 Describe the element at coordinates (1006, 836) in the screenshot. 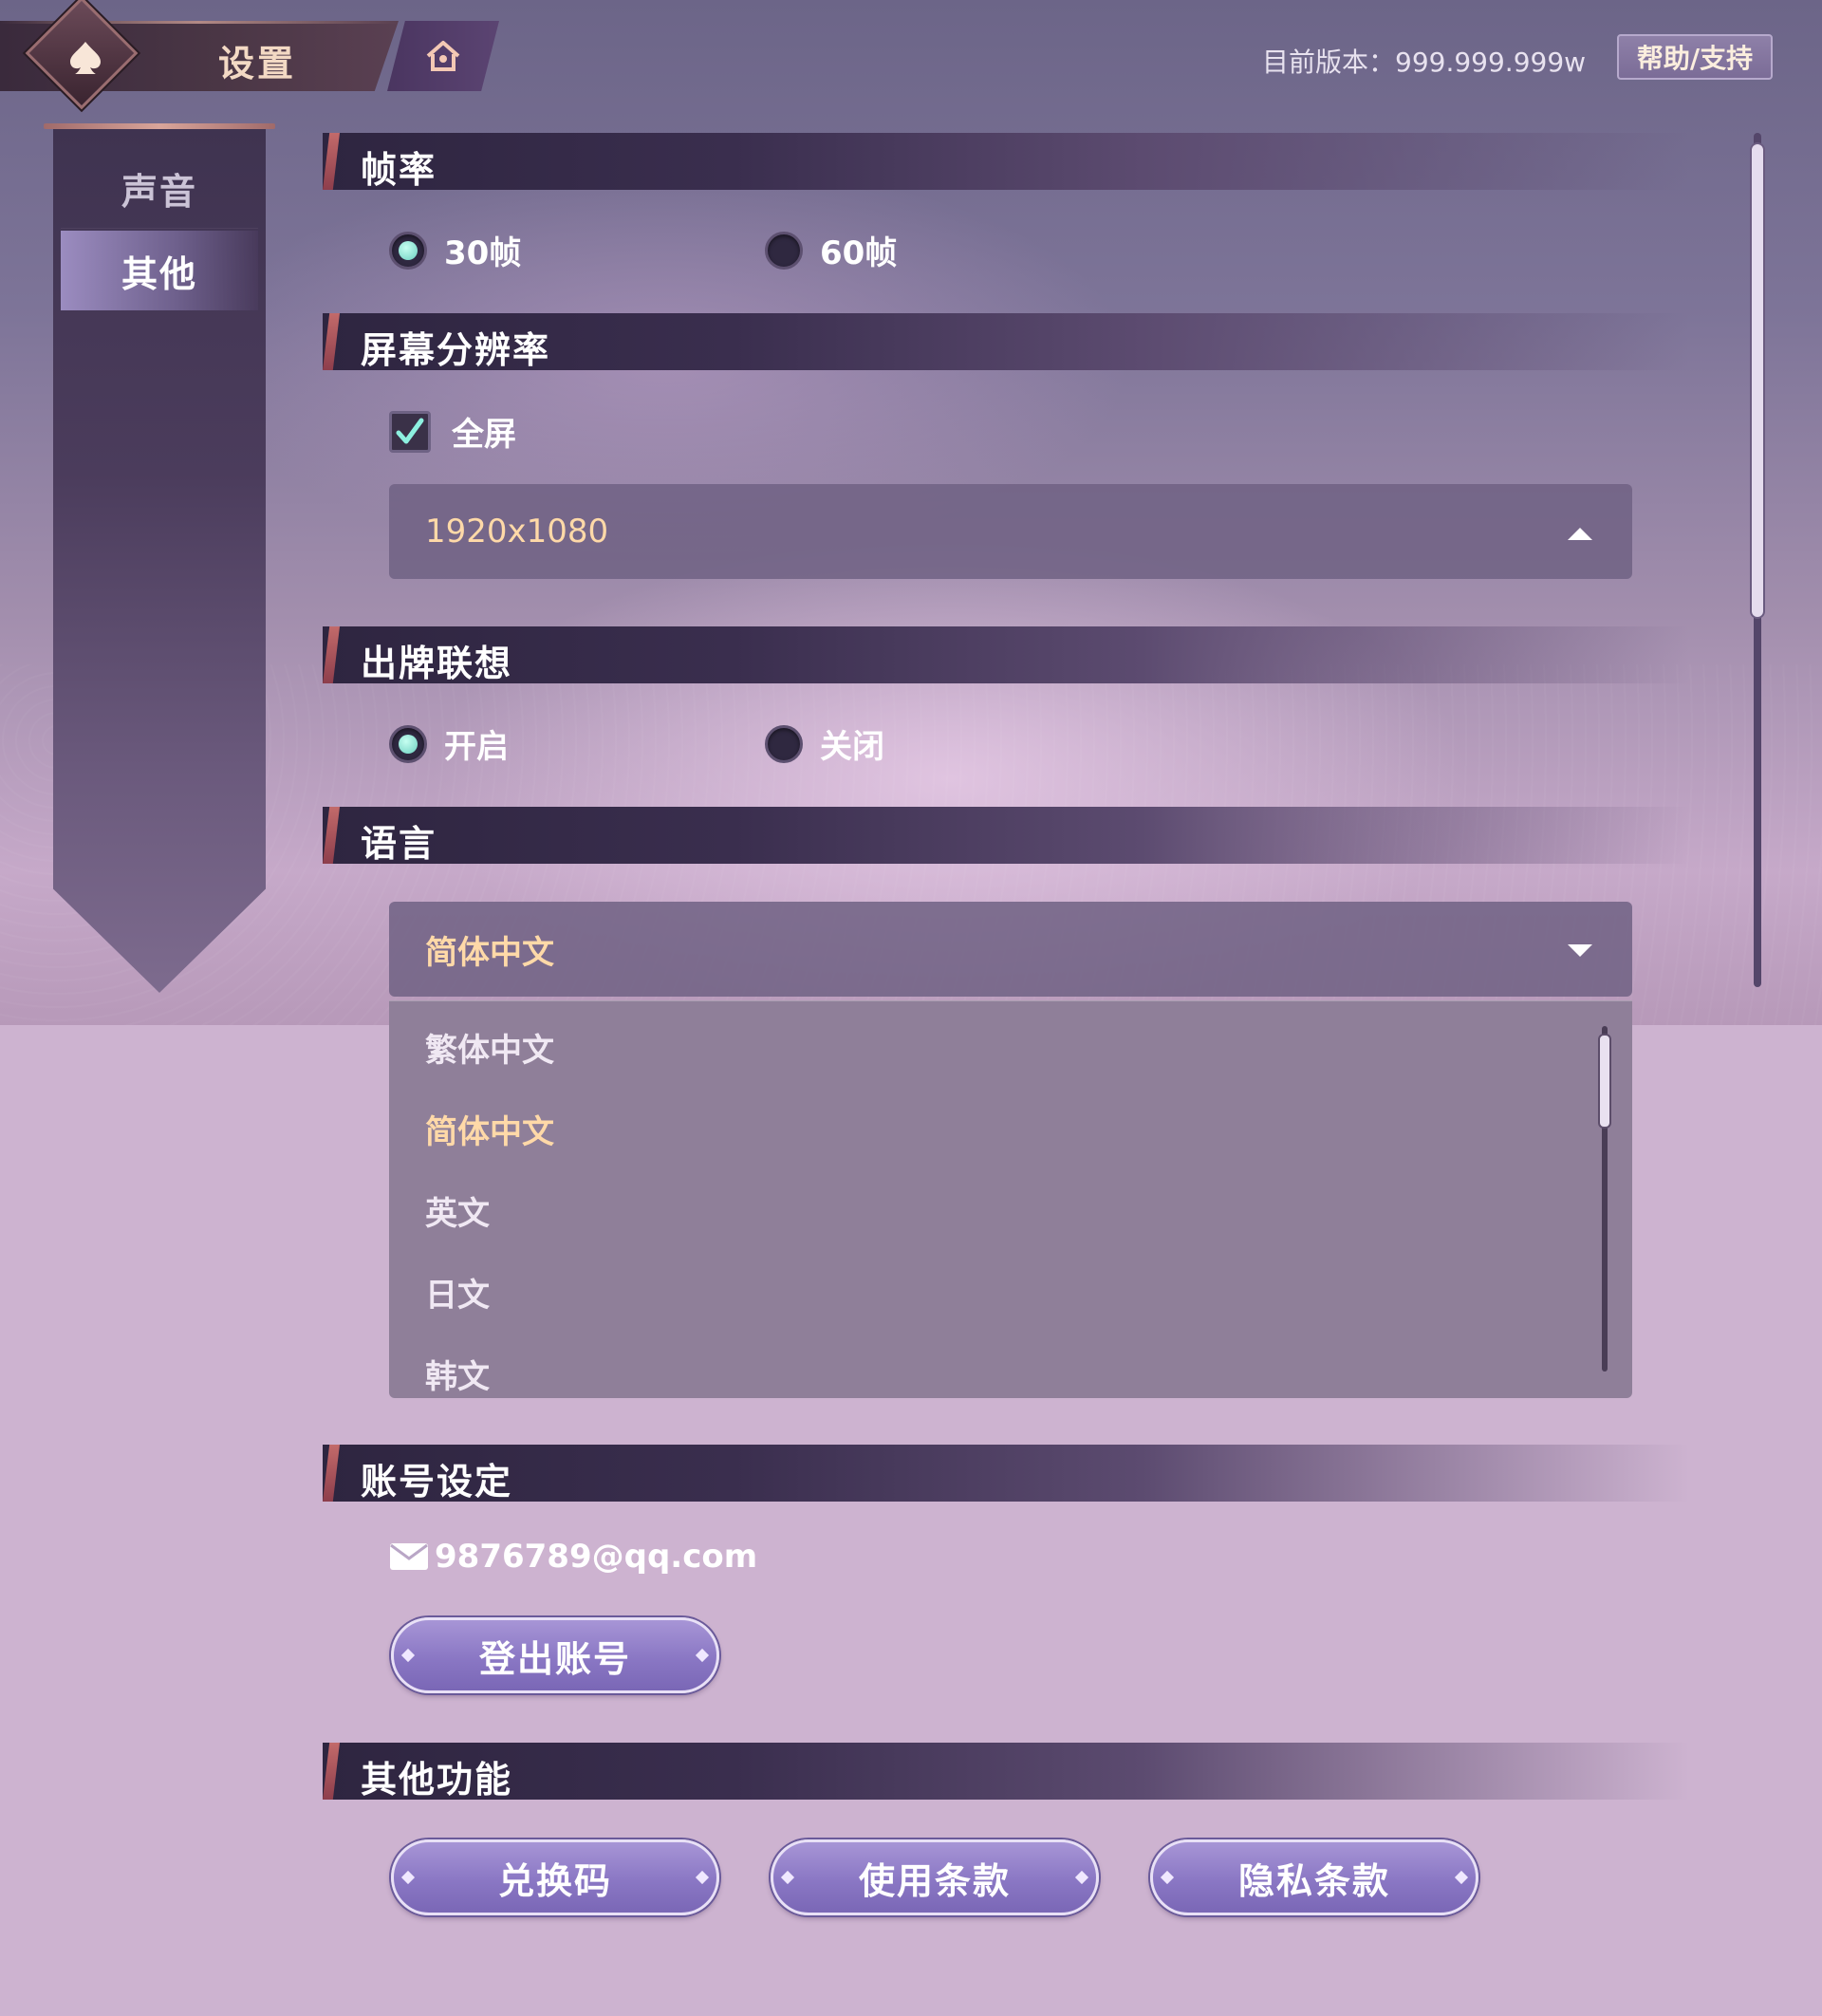

I see `section-header-language: 语言` at that location.